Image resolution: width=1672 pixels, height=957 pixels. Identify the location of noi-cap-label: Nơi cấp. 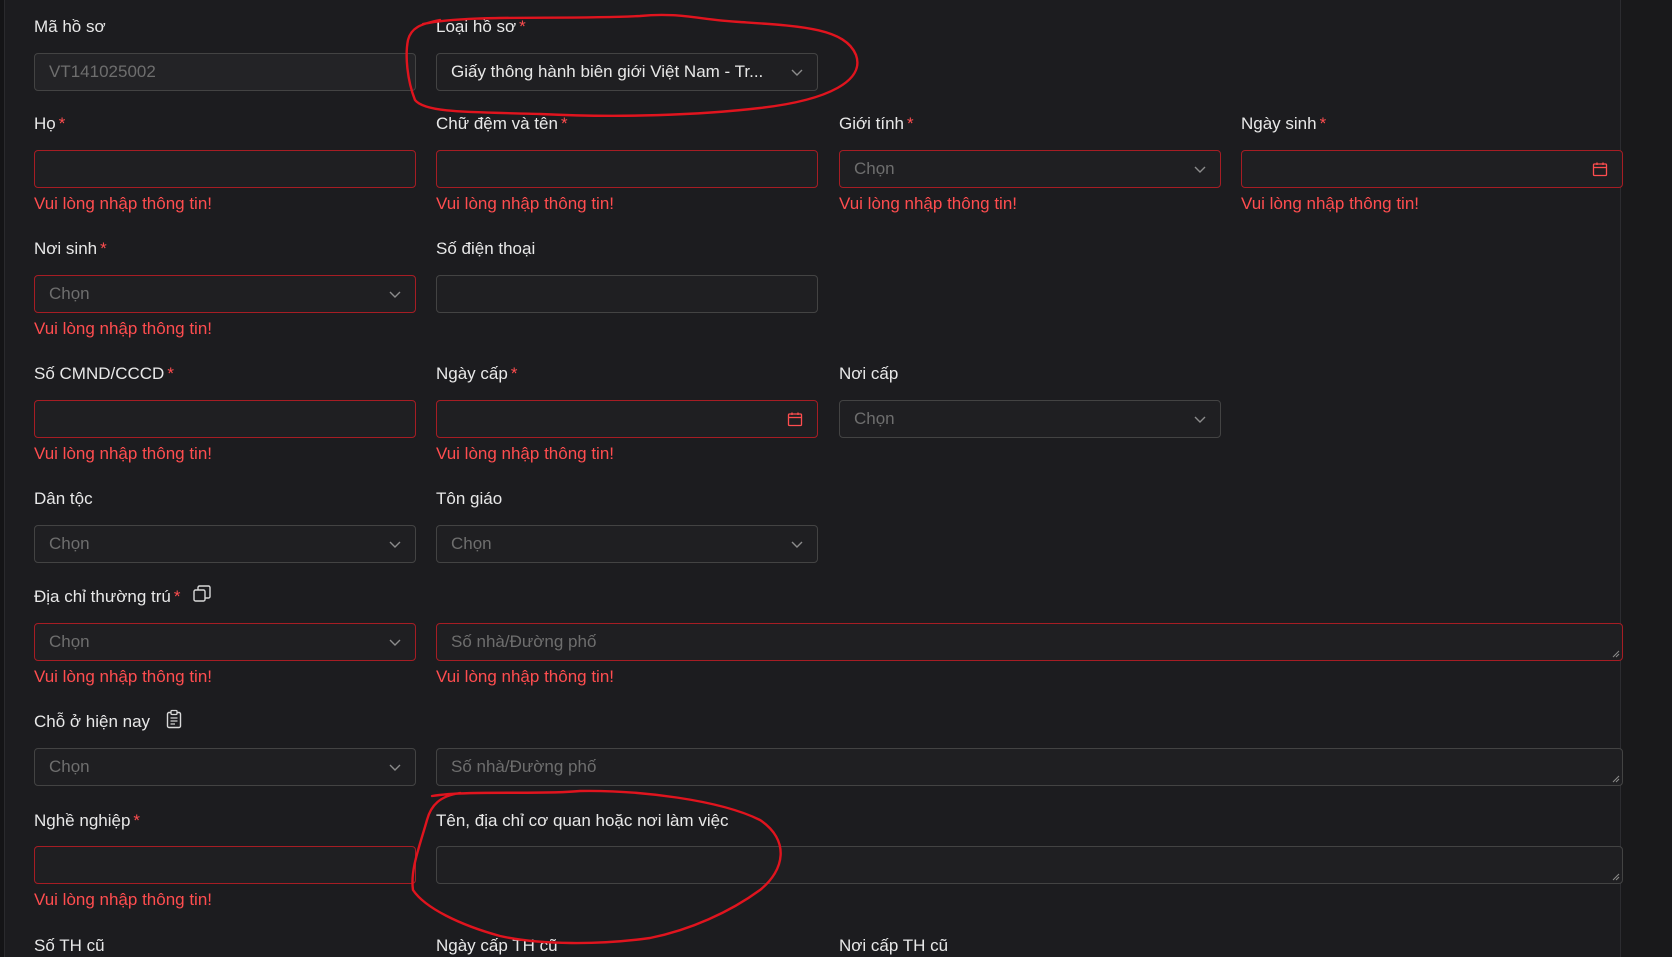
(869, 373).